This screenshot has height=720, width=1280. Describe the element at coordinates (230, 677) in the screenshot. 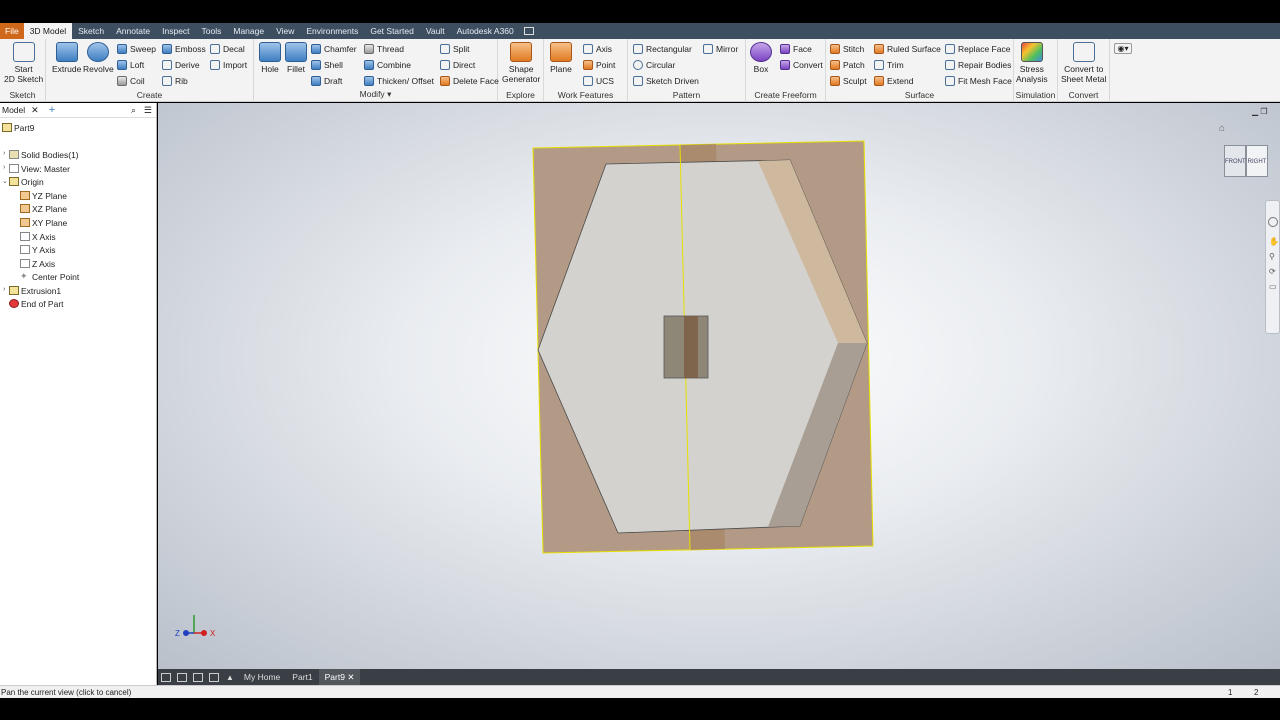

I see `arrange-icon: ▲` at that location.